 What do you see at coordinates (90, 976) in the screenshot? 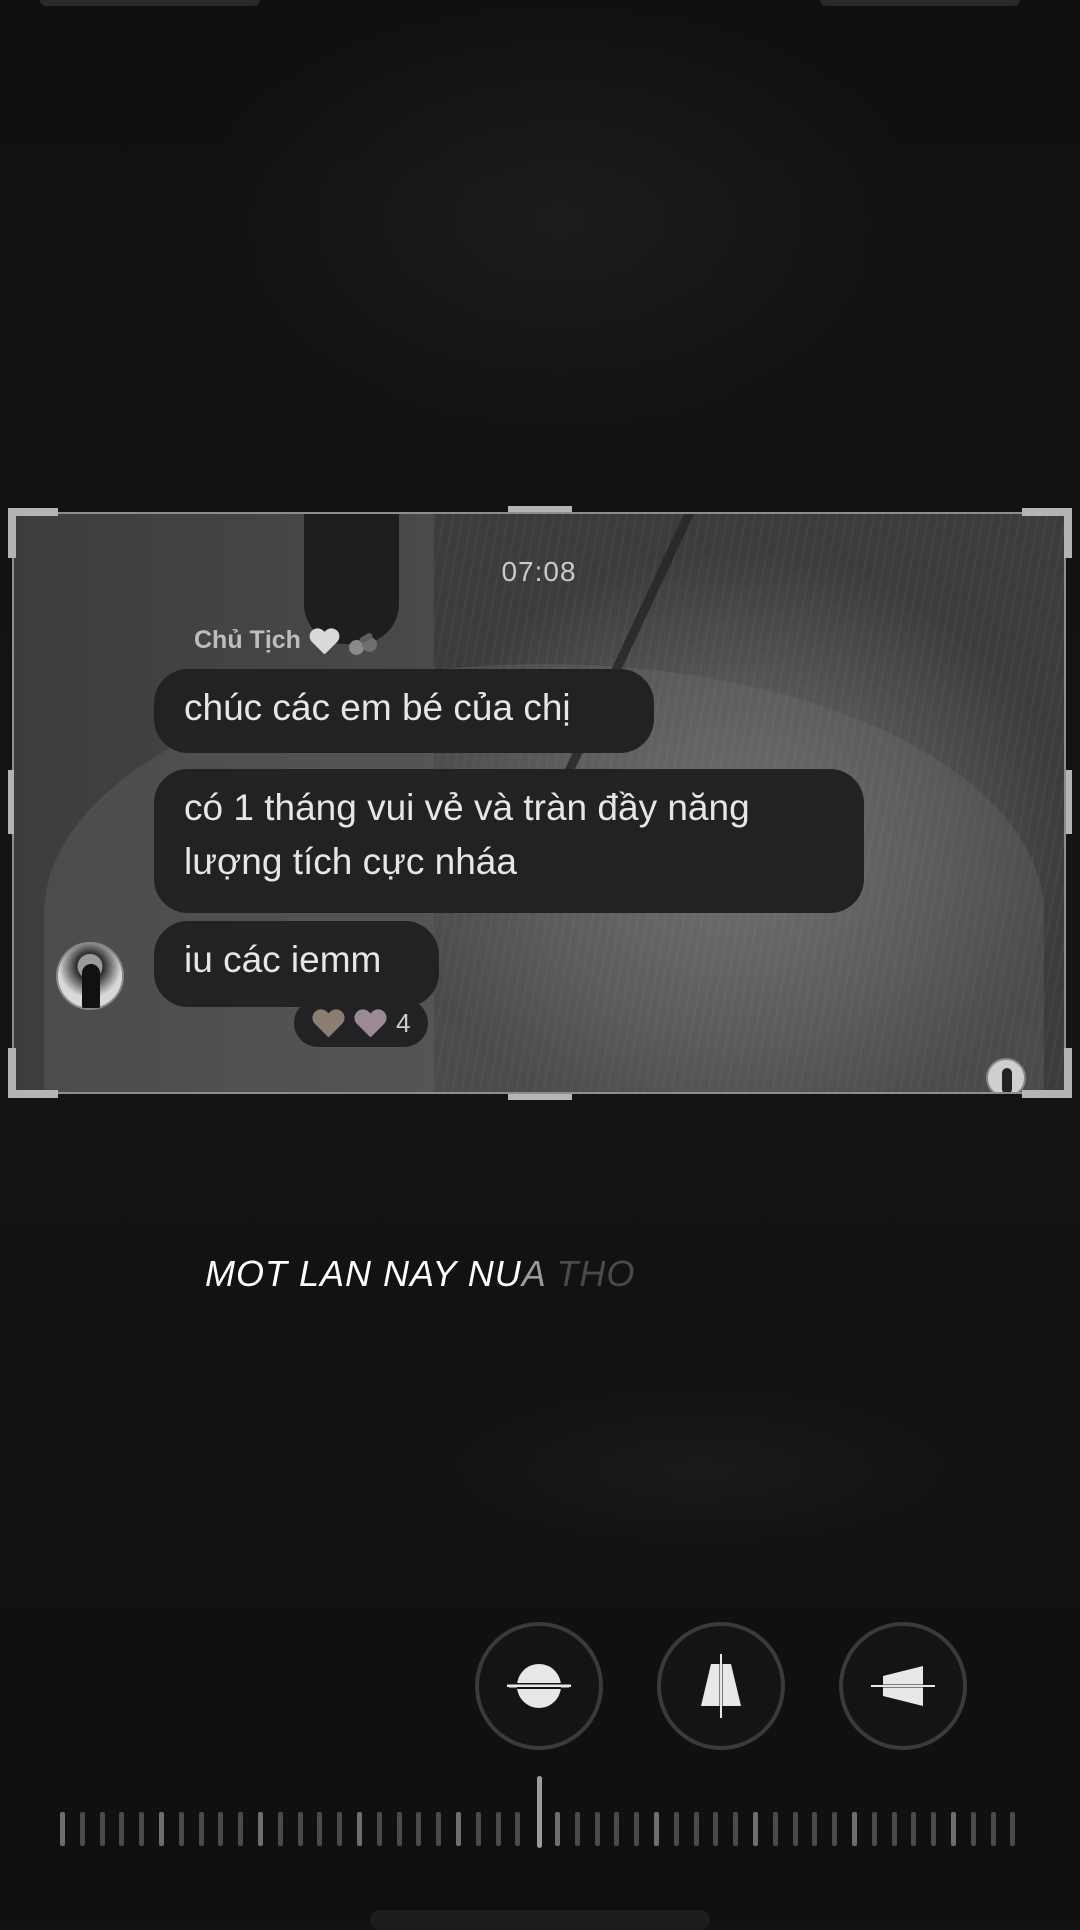
I see `sender-avatar` at bounding box center [90, 976].